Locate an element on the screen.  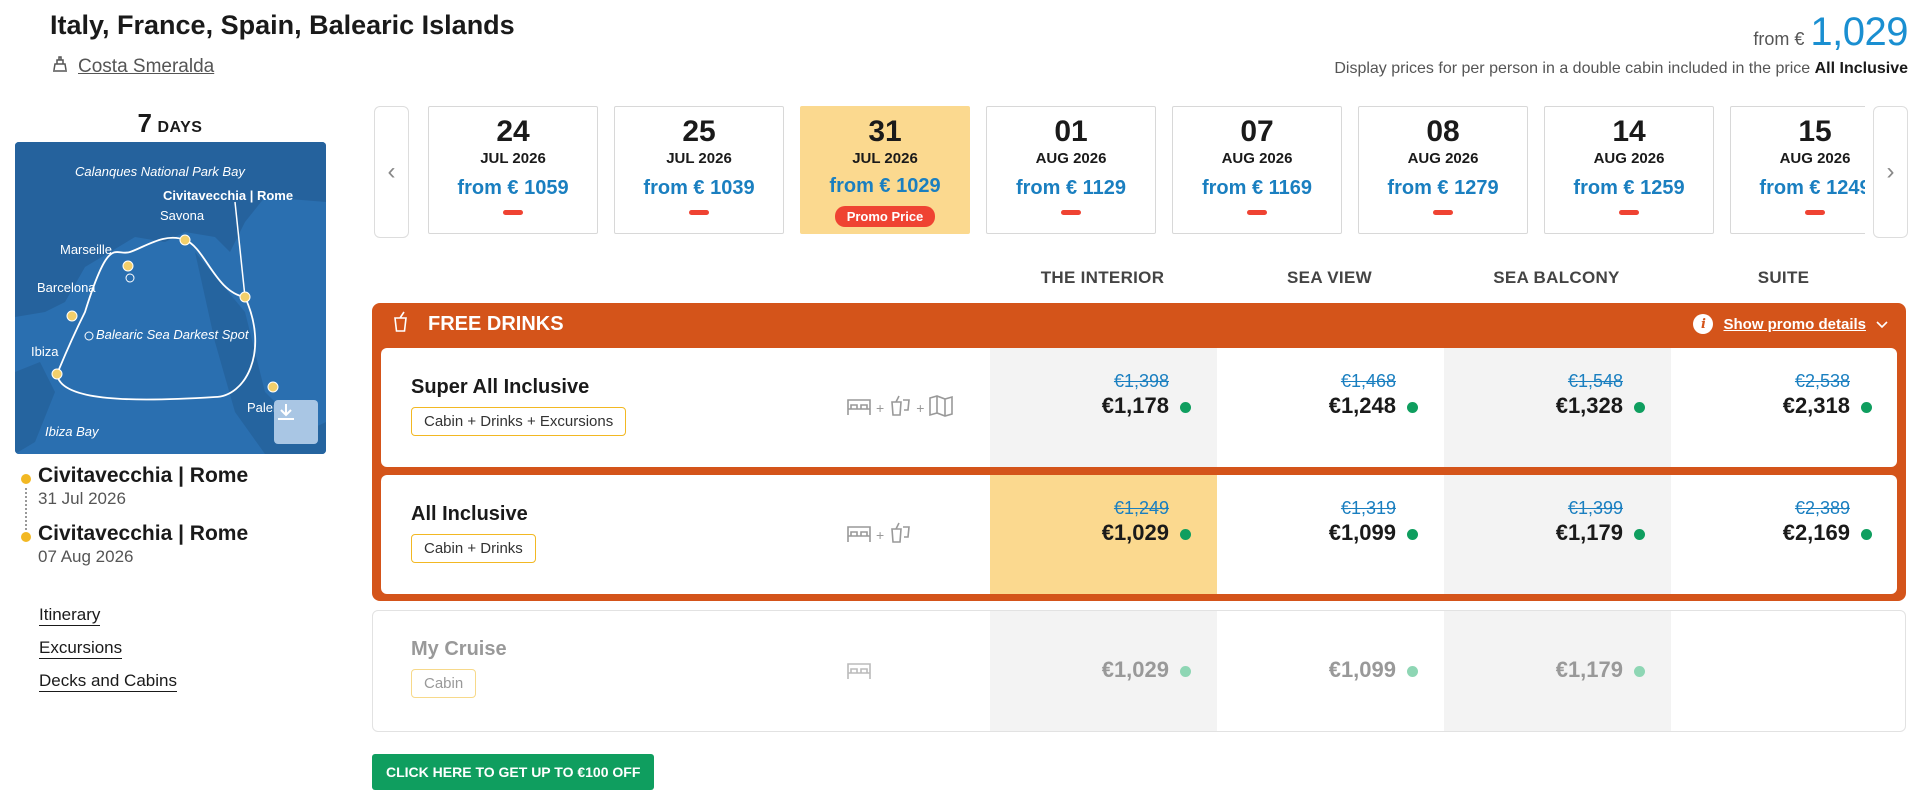
ship-name: Costa Smeralda is located at coordinates (146, 67).